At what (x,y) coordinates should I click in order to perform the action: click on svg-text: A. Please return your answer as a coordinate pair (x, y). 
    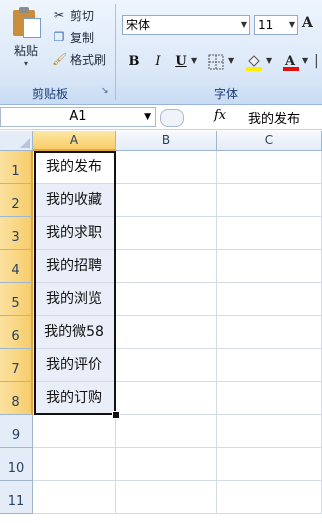
    Looking at the image, I should click on (290, 61).